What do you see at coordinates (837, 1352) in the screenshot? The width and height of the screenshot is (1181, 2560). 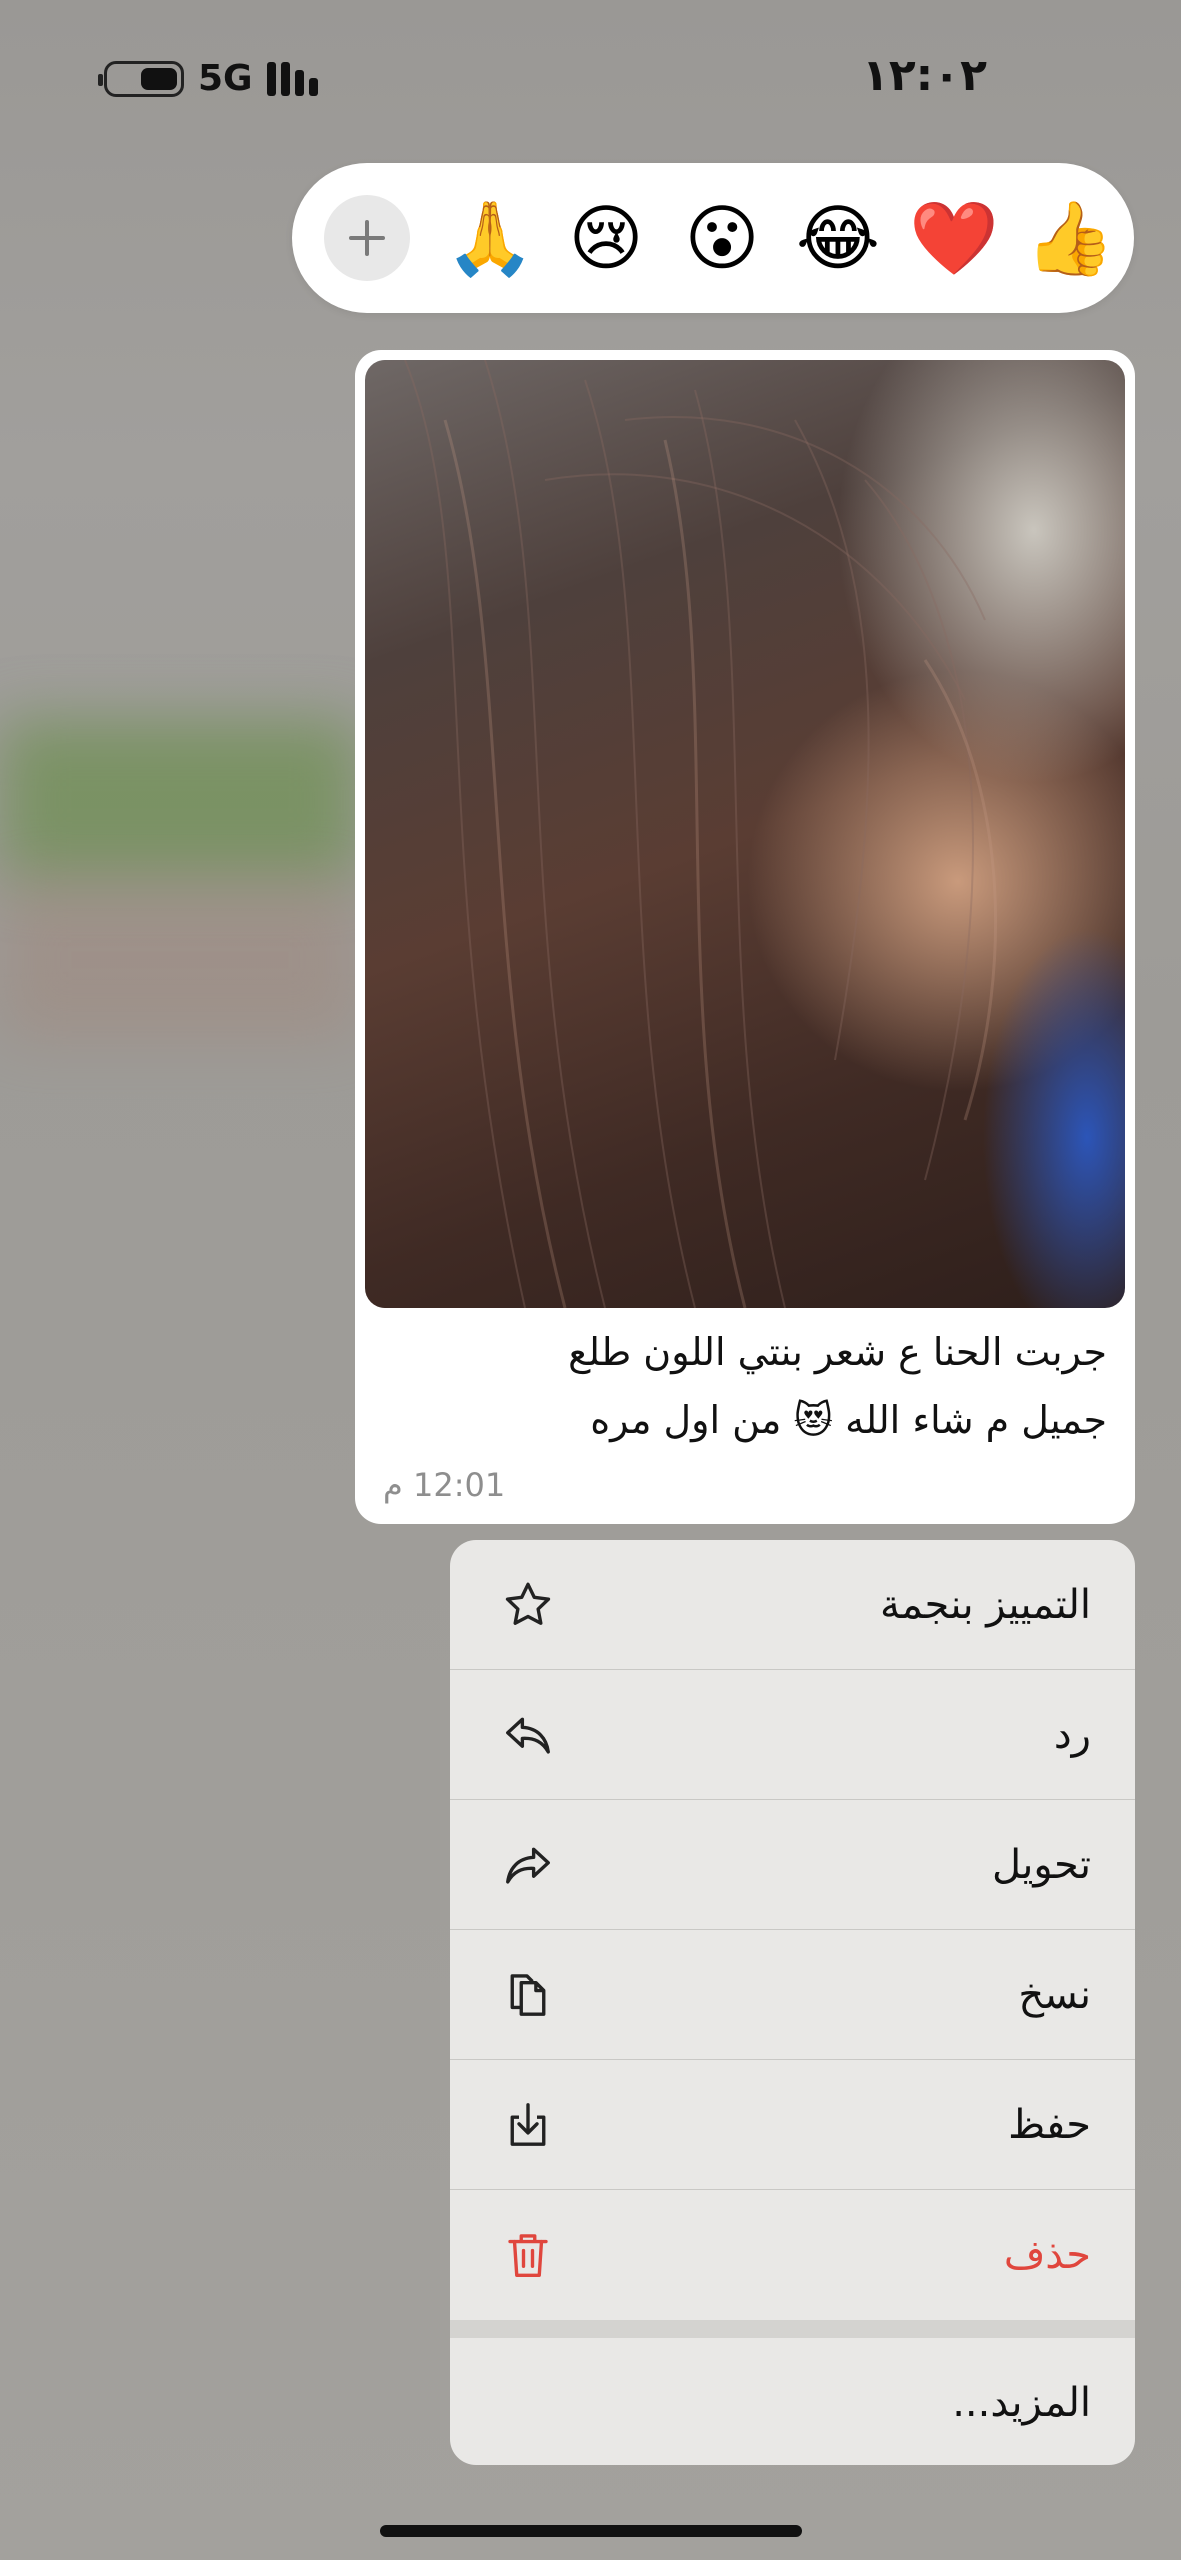 I see `caption-line: جربت الحنا ع شعر بنتي اللون طلع` at bounding box center [837, 1352].